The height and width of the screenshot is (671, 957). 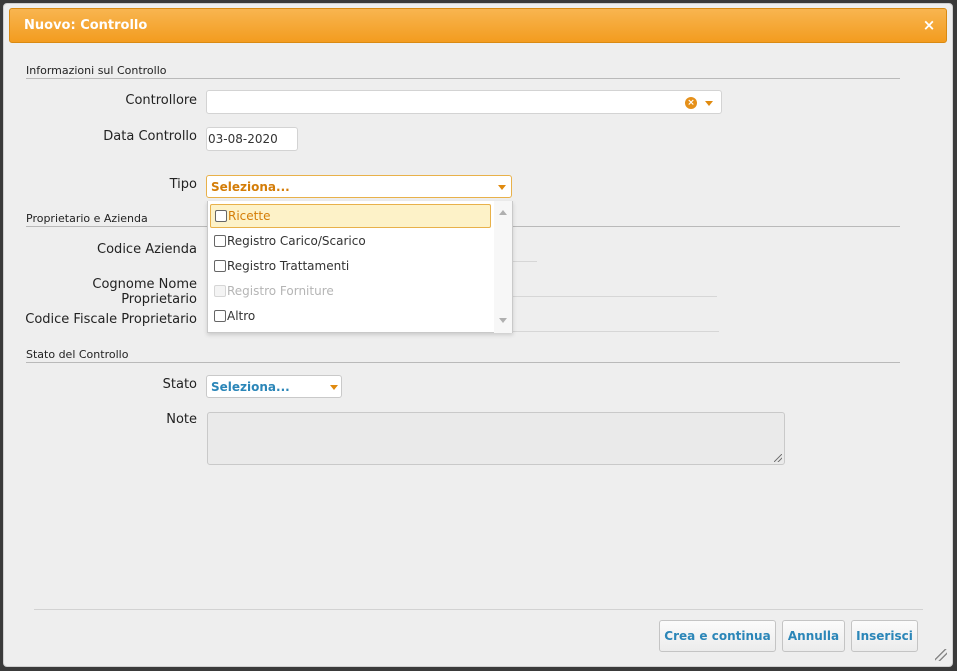 I want to click on controllore-select: ×, so click(x=464, y=102).